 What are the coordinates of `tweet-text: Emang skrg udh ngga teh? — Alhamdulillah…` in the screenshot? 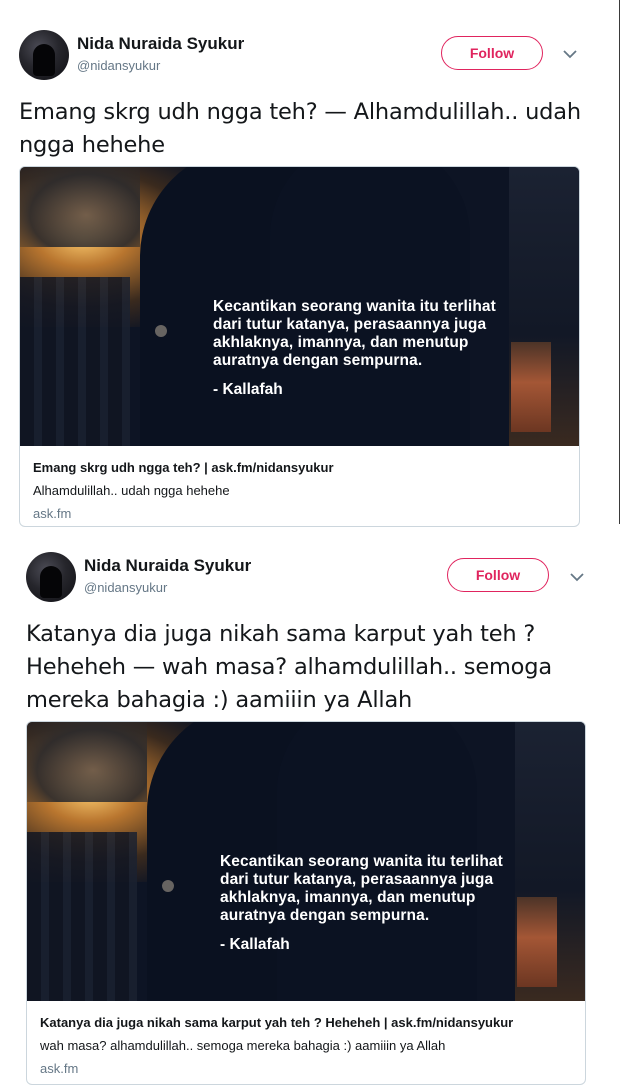 It's located at (300, 128).